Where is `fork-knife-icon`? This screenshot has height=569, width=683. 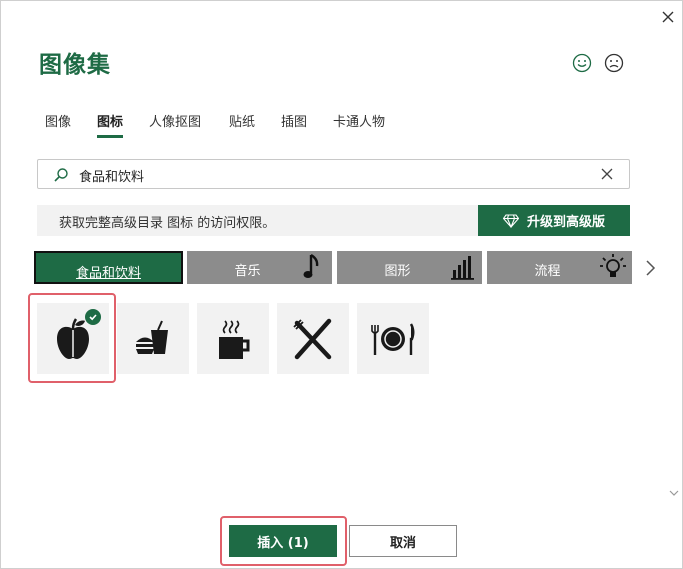 fork-knife-icon is located at coordinates (312, 338).